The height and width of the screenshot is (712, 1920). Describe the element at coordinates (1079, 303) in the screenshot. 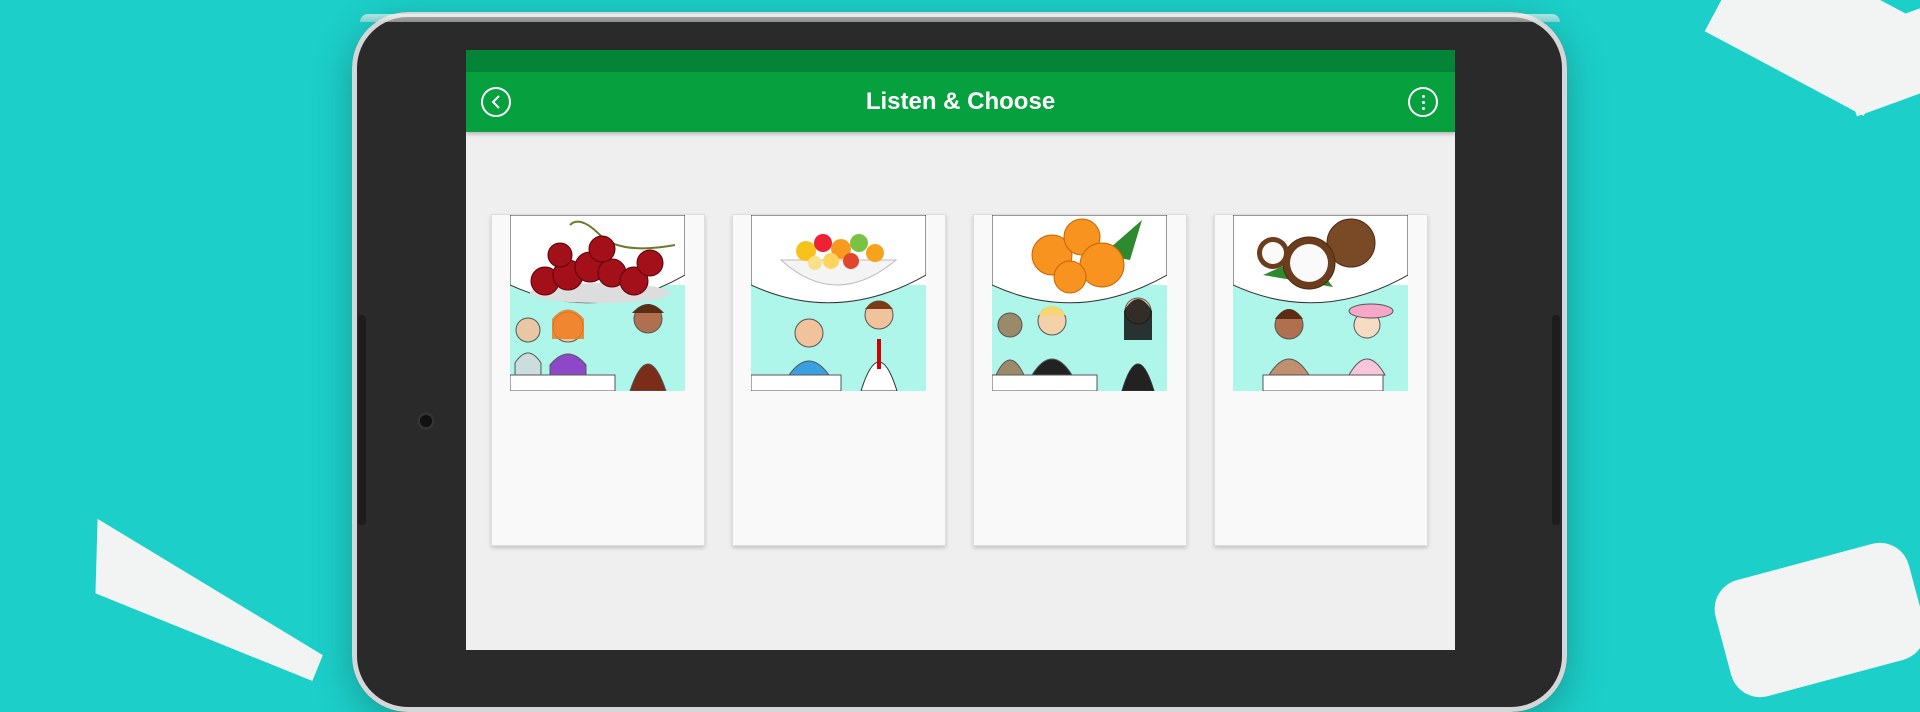

I see `oranges-illustration` at that location.